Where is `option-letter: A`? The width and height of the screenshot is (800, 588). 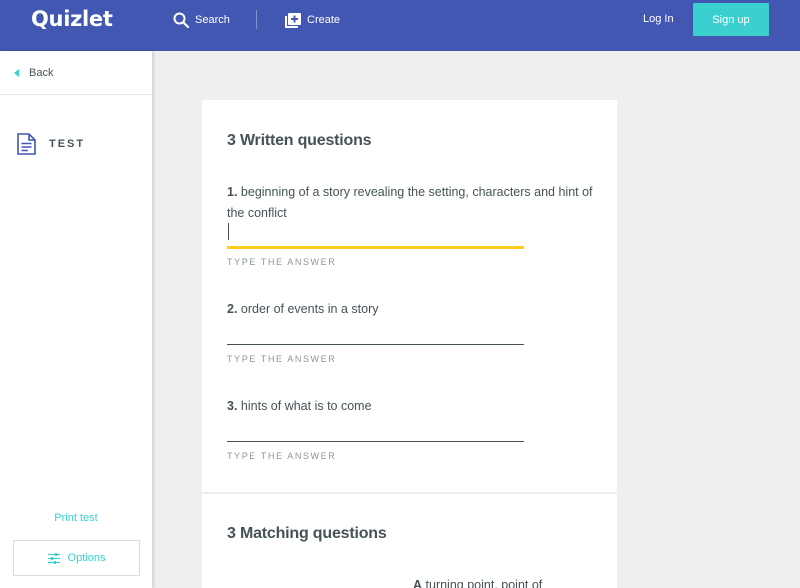 option-letter: A is located at coordinates (418, 583).